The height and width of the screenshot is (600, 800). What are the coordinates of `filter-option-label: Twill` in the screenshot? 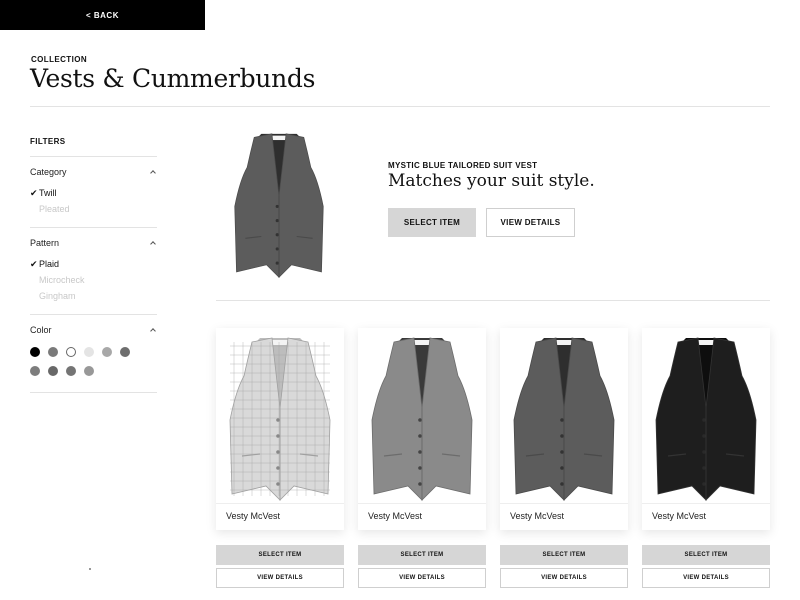 It's located at (48, 193).